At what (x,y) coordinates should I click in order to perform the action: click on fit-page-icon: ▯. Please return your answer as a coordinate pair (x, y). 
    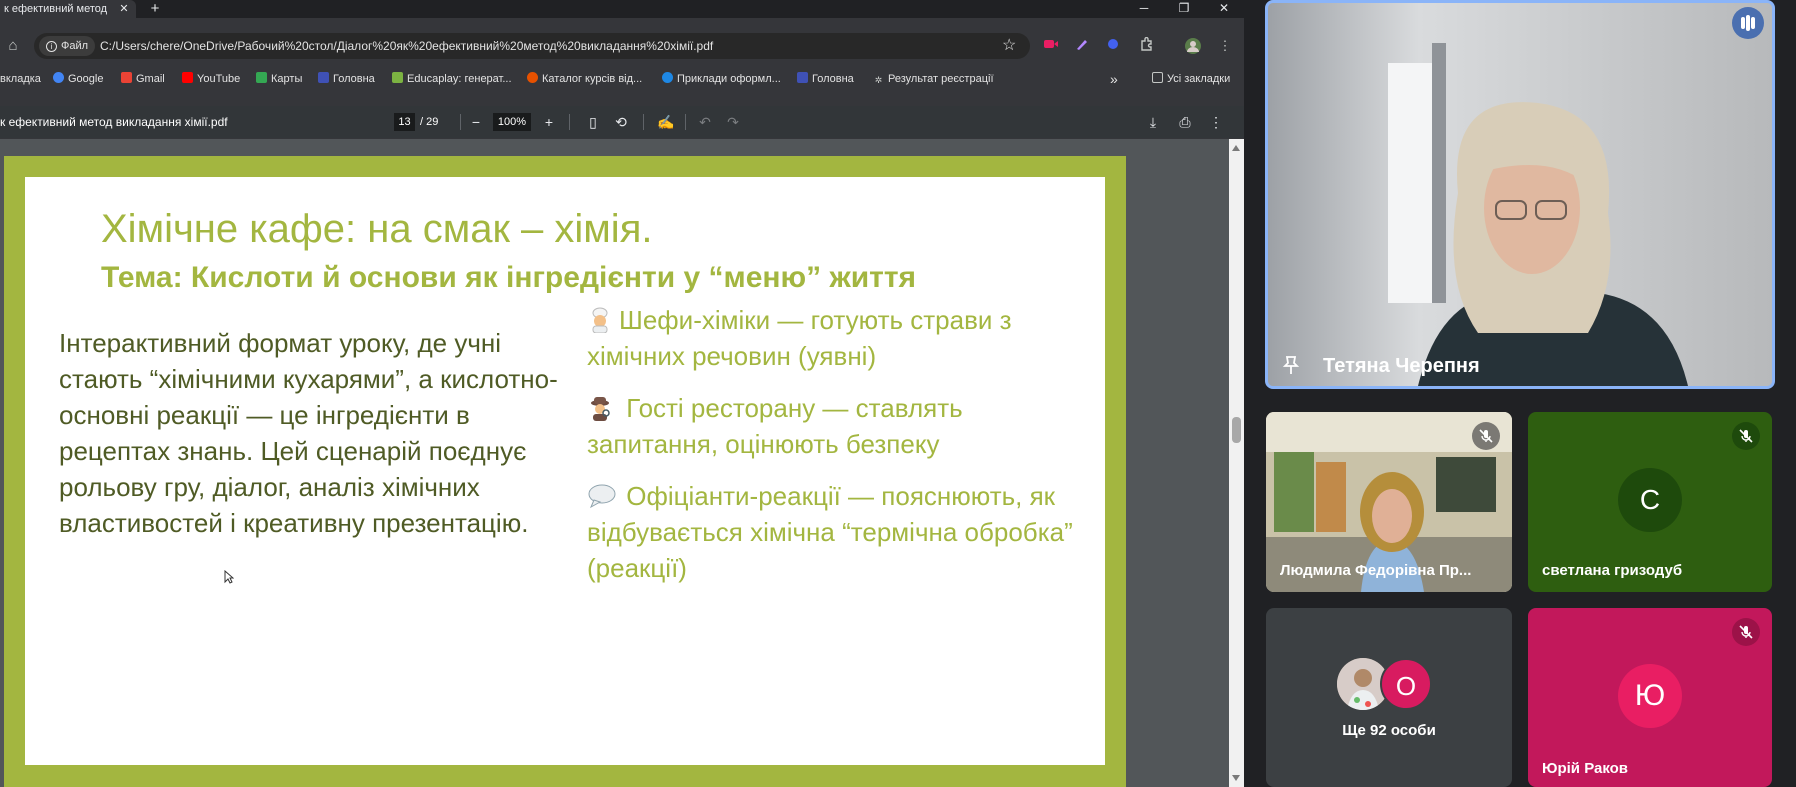
    Looking at the image, I should click on (593, 122).